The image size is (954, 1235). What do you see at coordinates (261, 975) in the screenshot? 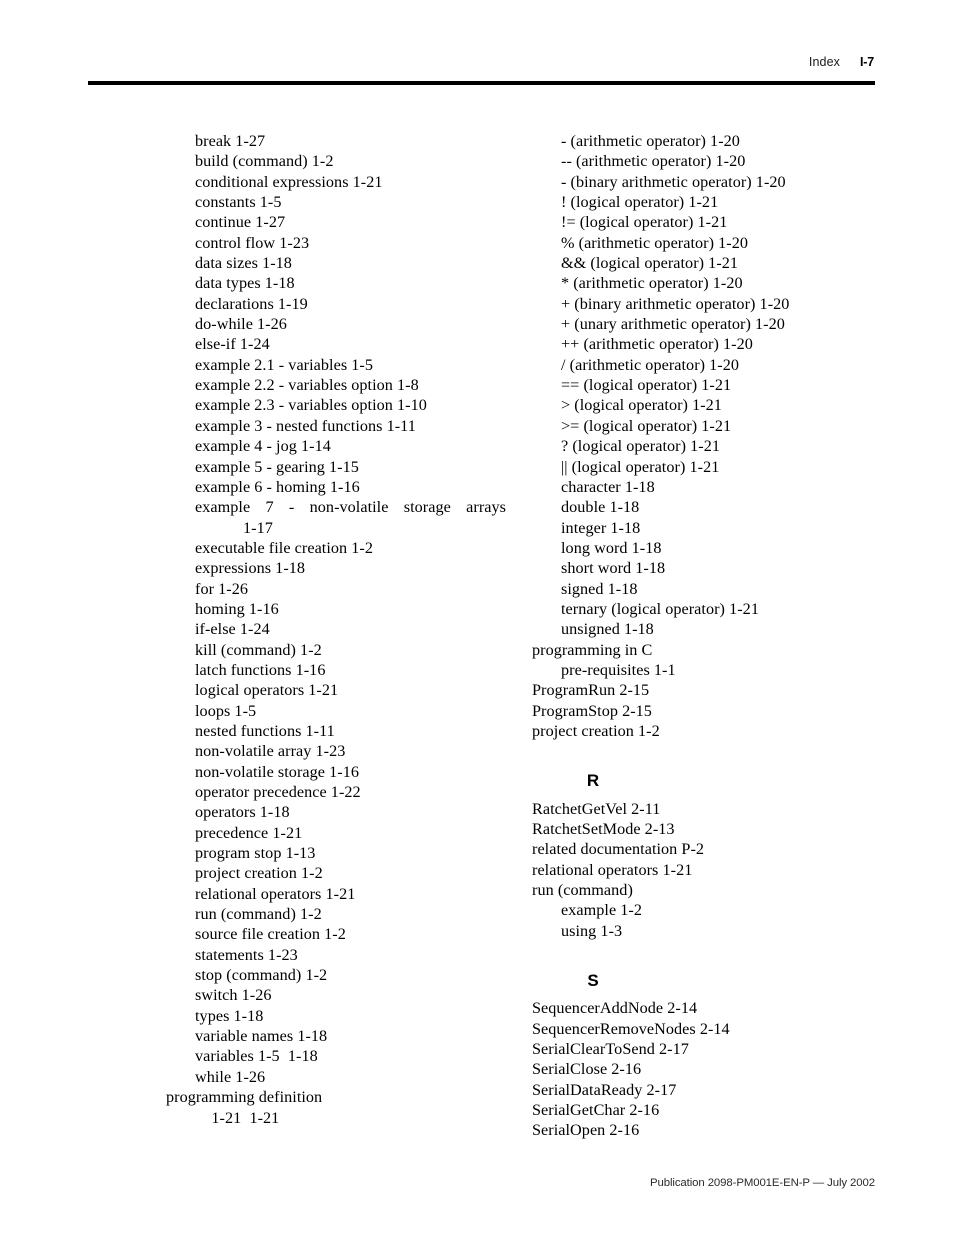
I see `index-entry: stop (command) 1-2` at bounding box center [261, 975].